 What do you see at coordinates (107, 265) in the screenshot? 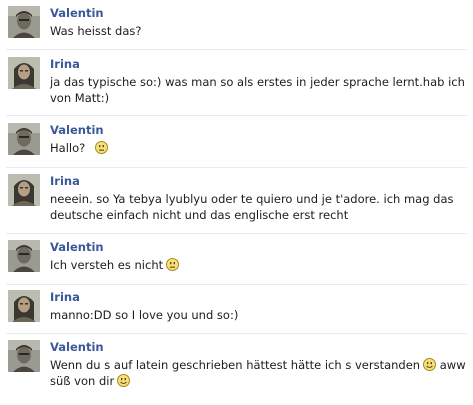
I see `message-body: Ich versteh es nicht` at bounding box center [107, 265].